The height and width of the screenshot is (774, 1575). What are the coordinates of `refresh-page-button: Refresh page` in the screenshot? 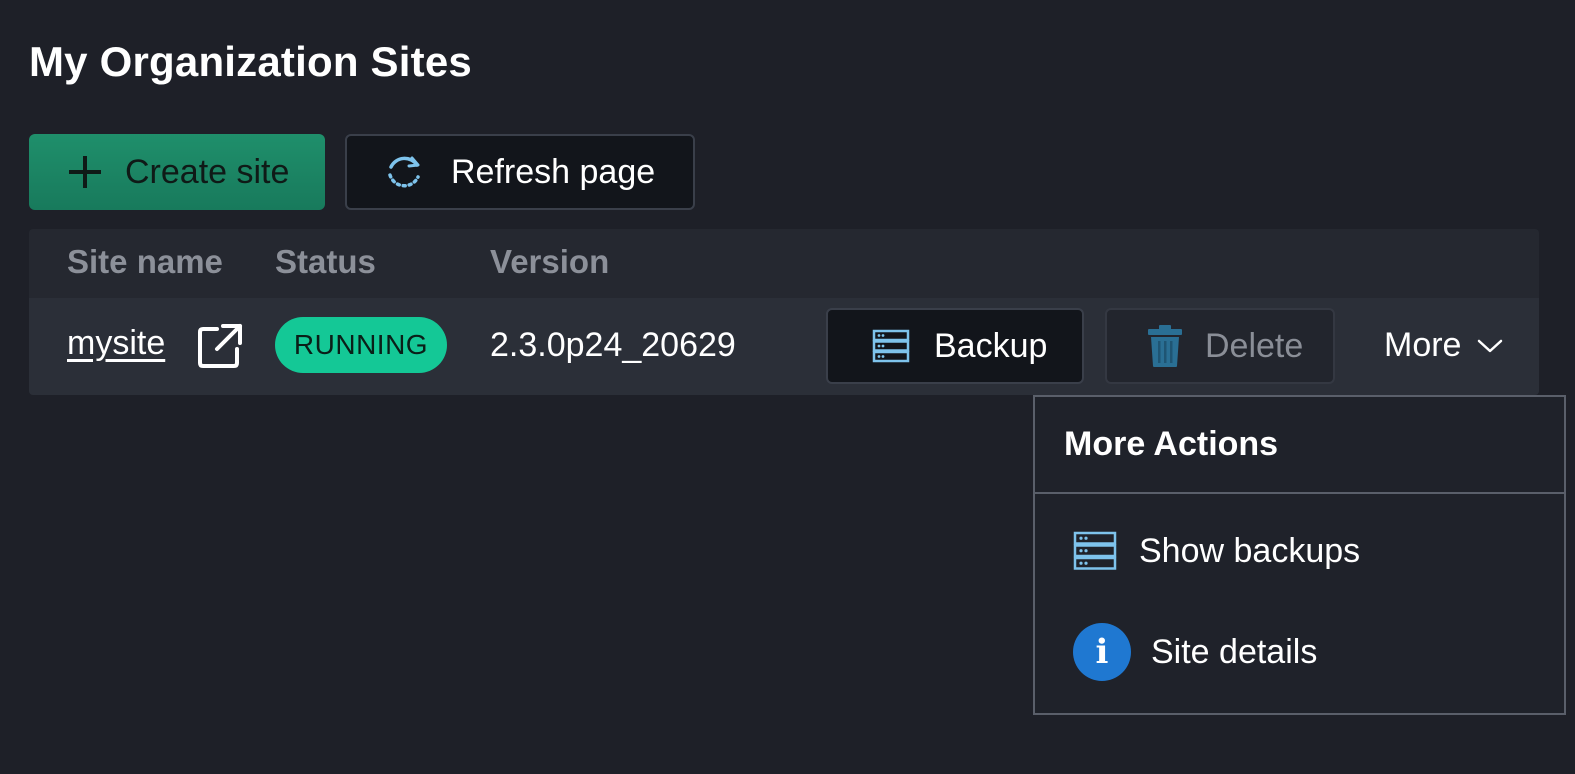 It's located at (520, 172).